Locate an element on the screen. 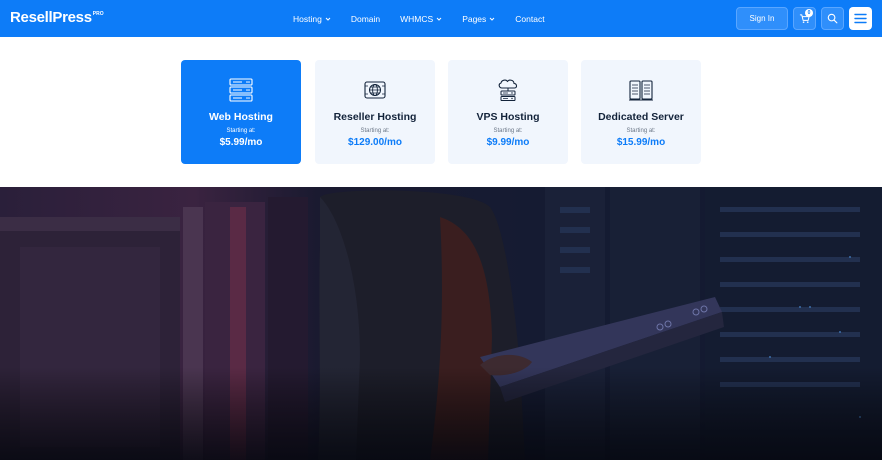 The height and width of the screenshot is (460, 882). plan-price: $9.99/mo is located at coordinates (508, 142).